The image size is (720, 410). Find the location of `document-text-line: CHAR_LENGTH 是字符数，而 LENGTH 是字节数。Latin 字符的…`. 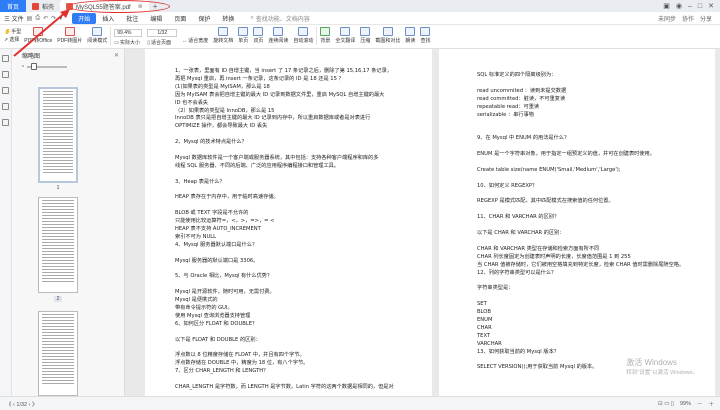

document-text-line: CHAR_LENGTH 是字符数，而 LENGTH 是字节数。Latin 字符的… is located at coordinates (284, 387).